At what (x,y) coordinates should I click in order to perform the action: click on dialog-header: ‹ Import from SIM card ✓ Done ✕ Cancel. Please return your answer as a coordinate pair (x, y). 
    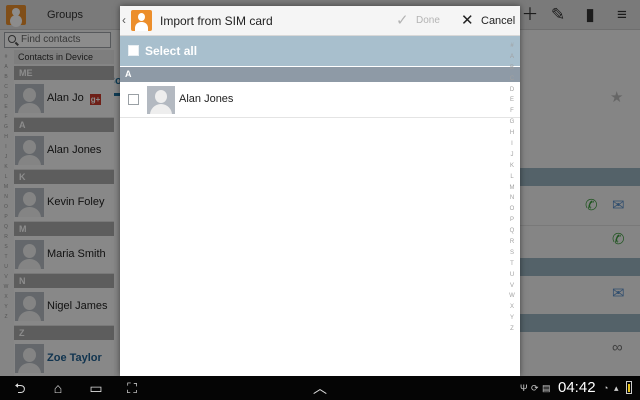
    Looking at the image, I should click on (320, 21).